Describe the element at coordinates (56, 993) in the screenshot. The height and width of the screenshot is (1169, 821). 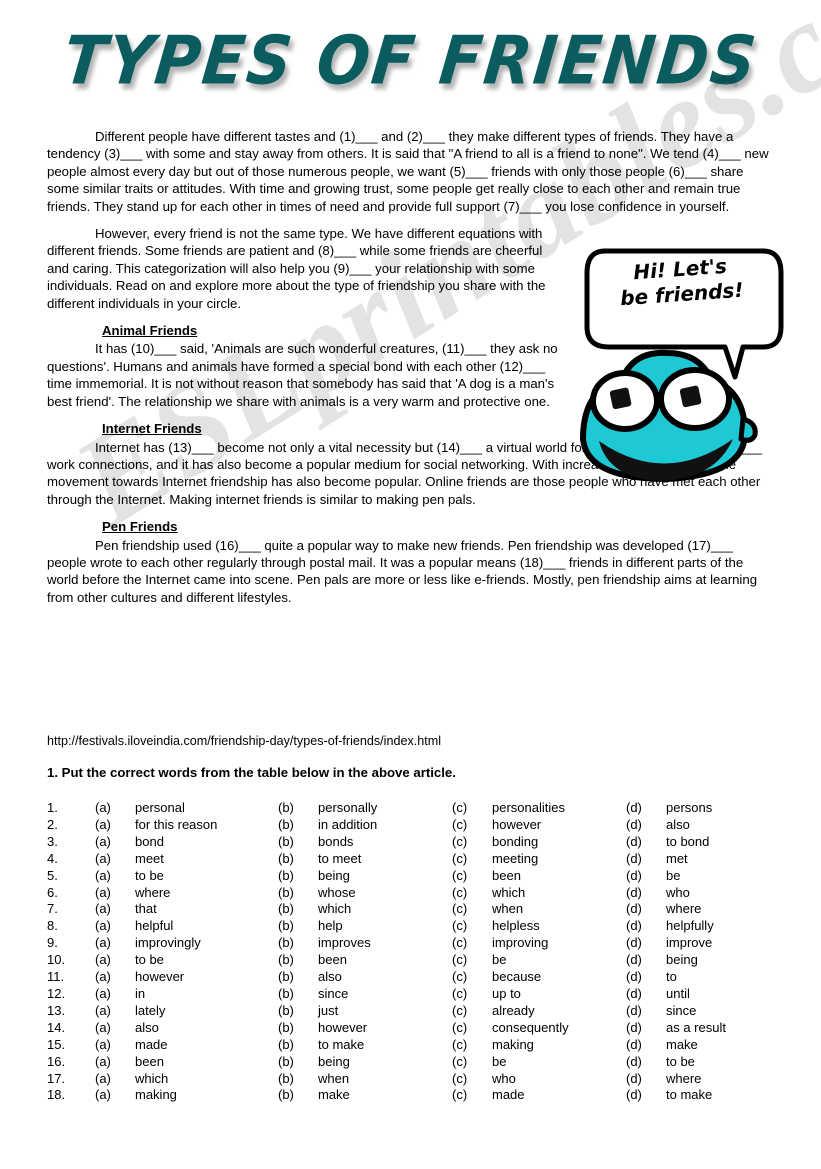
I see `option-row-number: 12.` at that location.